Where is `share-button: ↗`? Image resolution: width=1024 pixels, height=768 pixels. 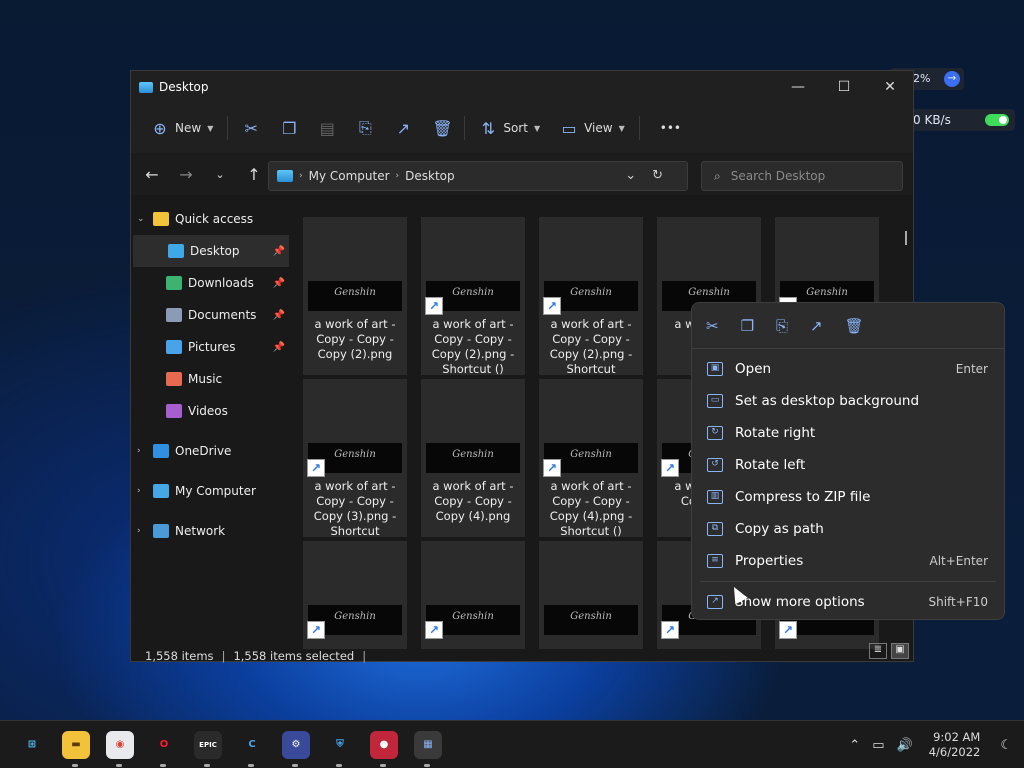
share-button: ↗ is located at coordinates (403, 128).